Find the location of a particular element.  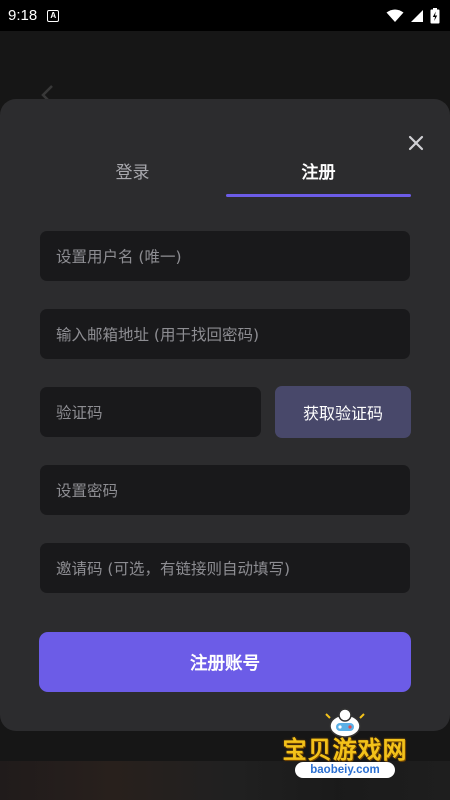

watermark: 宝贝游戏网 baobeiy.com is located at coordinates (345, 741).